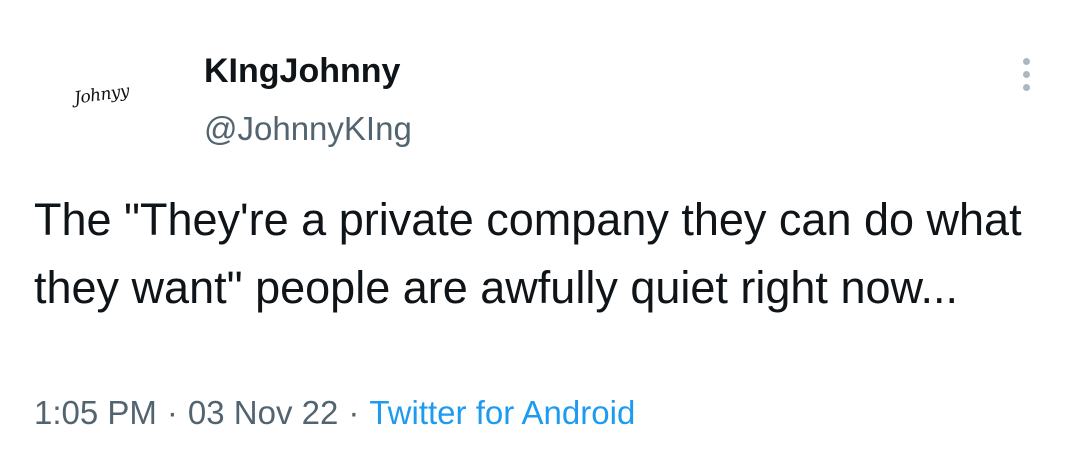 This screenshot has height=461, width=1078. I want to click on tweet-meta: 1:05 PM · 03 Nov 22 · Twitter for Android, so click(334, 413).